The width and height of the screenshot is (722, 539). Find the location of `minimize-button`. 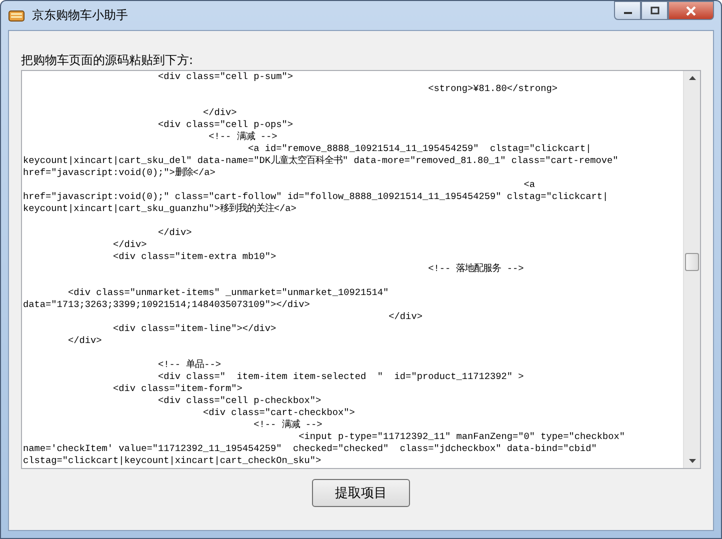

minimize-button is located at coordinates (627, 10).